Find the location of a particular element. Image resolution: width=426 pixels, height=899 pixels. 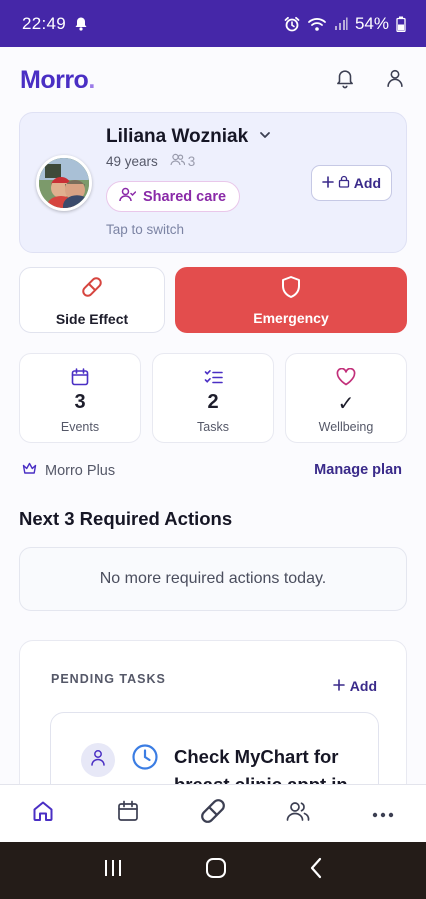

shared-care-label: Shared care is located at coordinates (185, 196).